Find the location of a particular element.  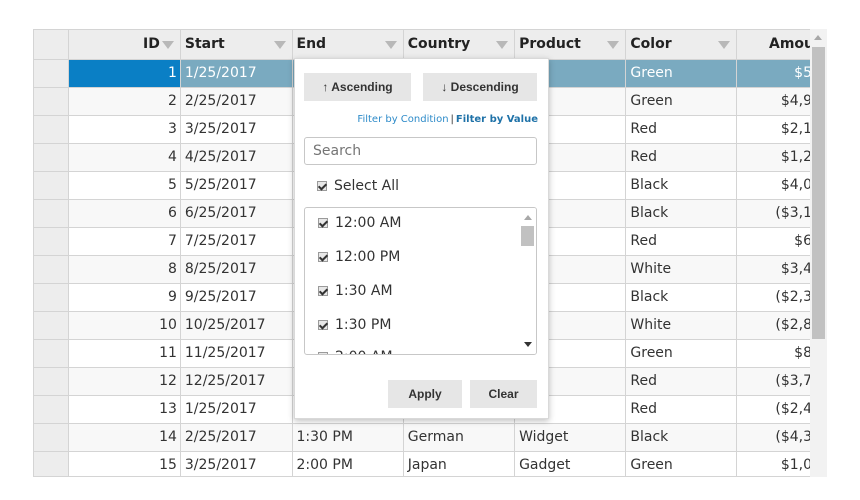

column-header-id: ID is located at coordinates (124, 45).